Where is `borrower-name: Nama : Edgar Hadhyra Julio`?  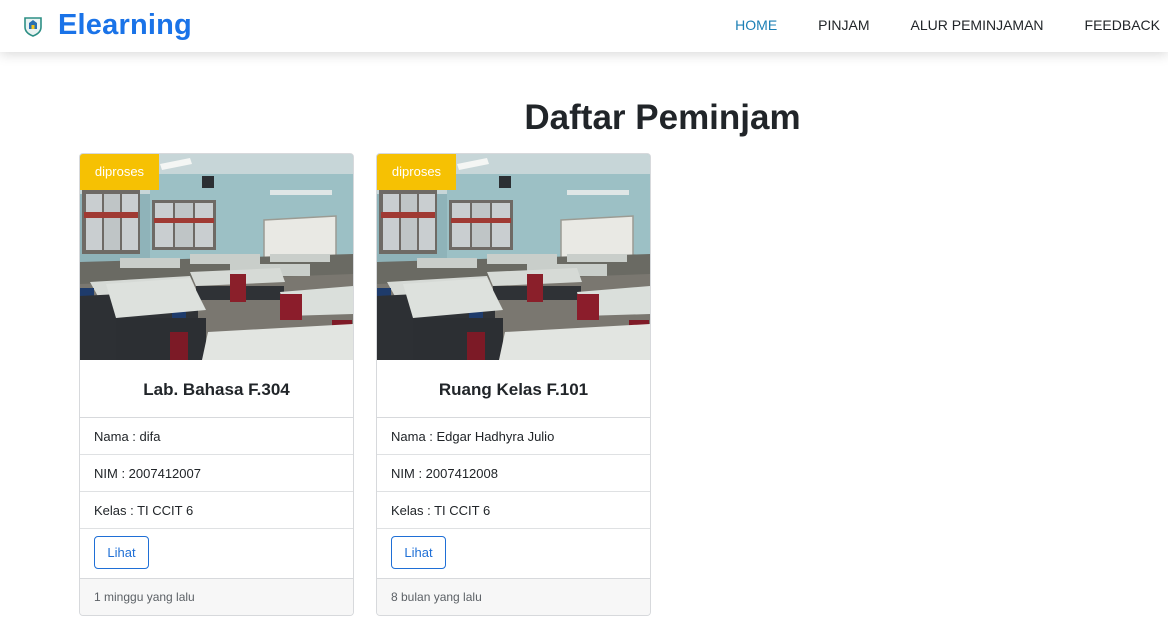 borrower-name: Nama : Edgar Hadhyra Julio is located at coordinates (513, 436).